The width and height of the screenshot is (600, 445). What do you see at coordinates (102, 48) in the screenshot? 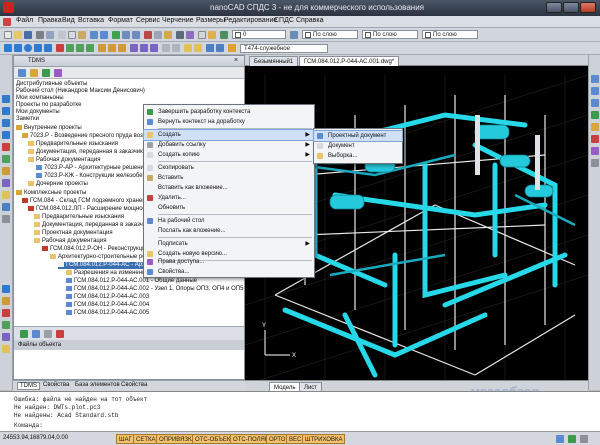
I see `mirror-icon` at bounding box center [102, 48].